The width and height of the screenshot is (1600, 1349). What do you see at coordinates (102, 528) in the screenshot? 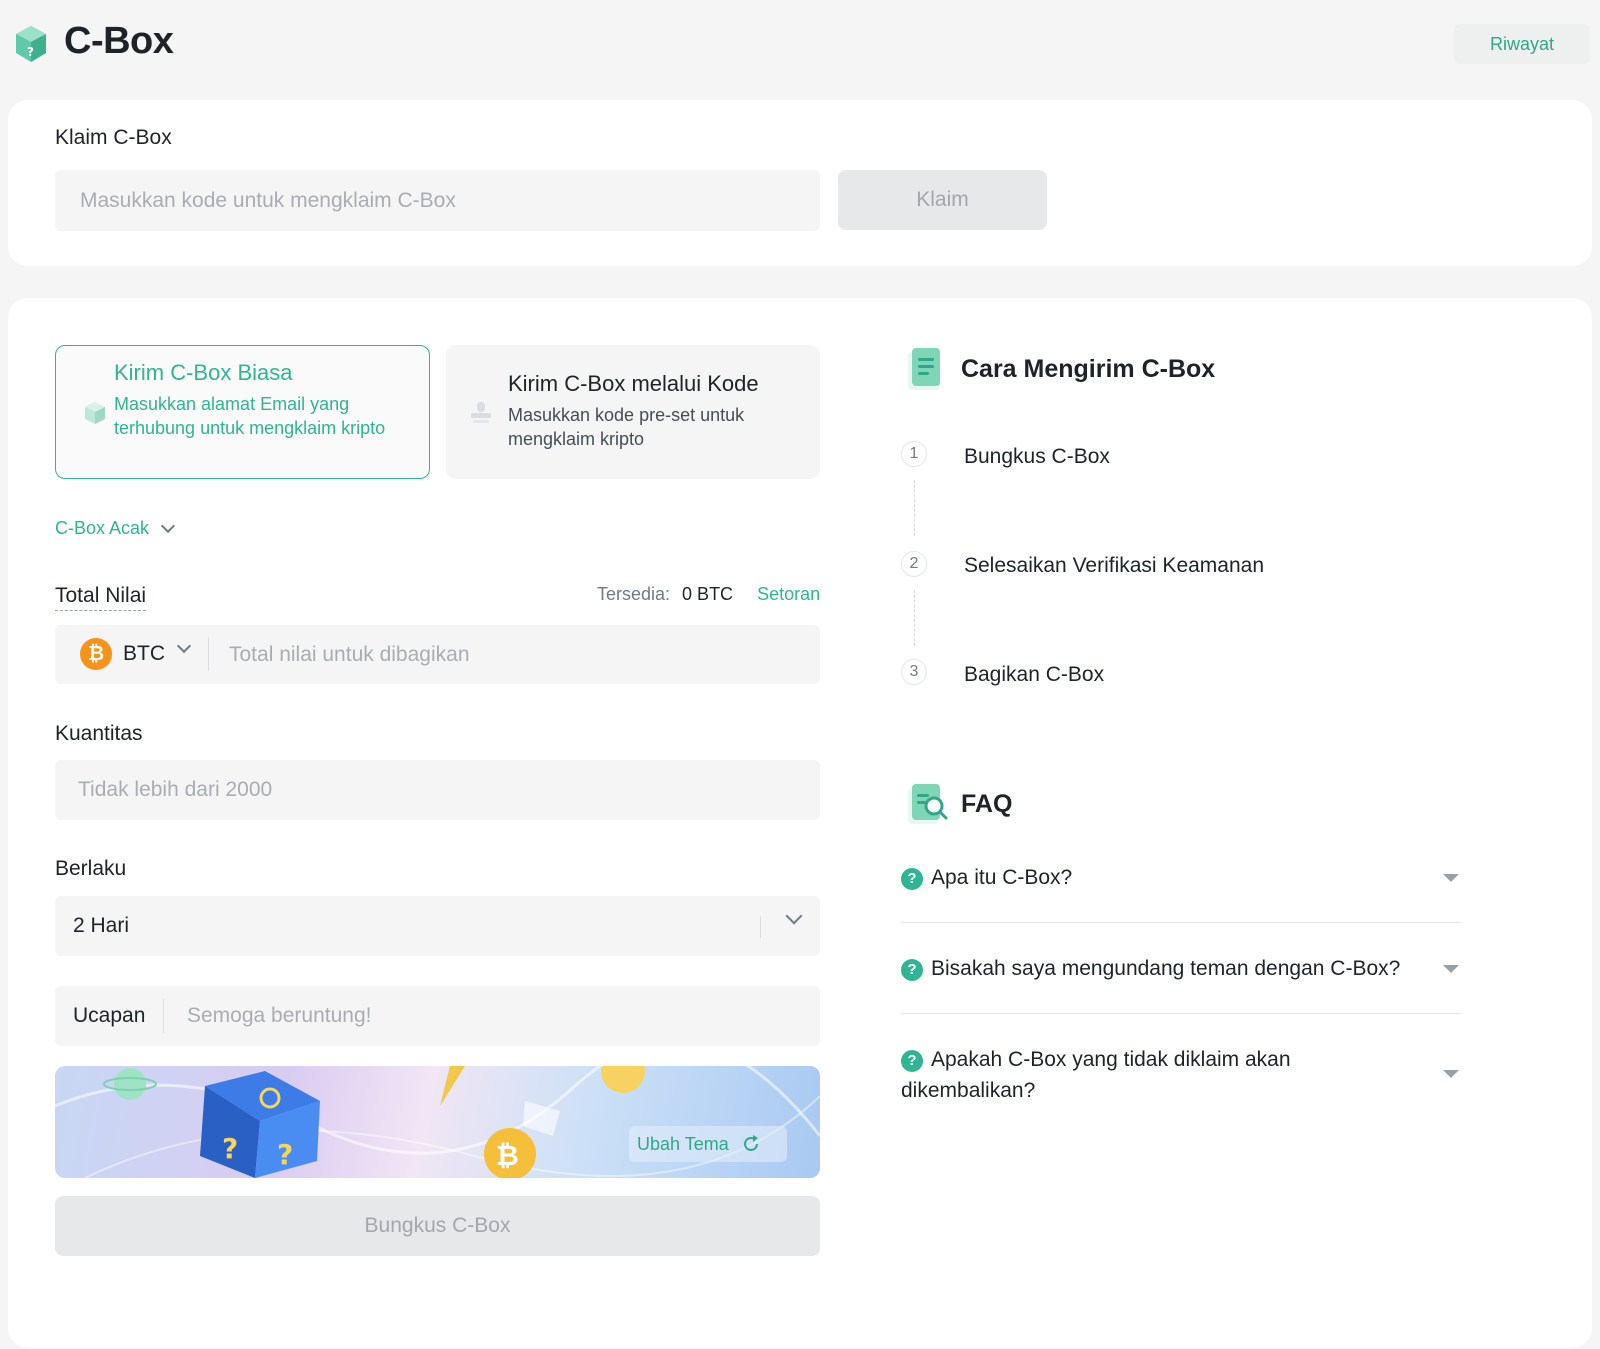
I see `box-type-value: C-Box Acak` at bounding box center [102, 528].